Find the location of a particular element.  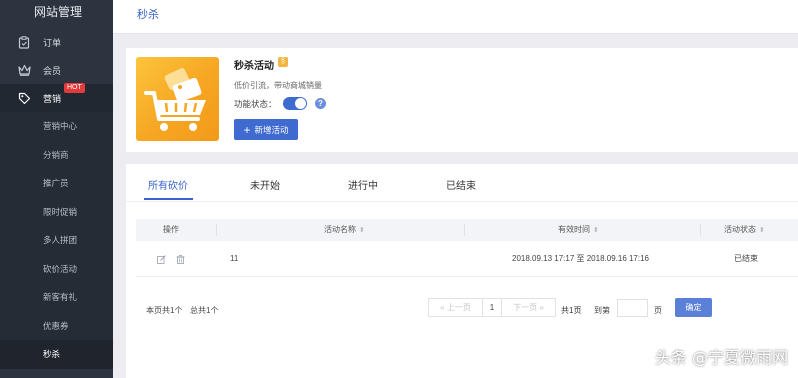

marketing-submenu: 营销中心 分销商 推广员 限时促销 多人拼团 砍价活动 新客有礼 优惠券 秒杀 is located at coordinates (56, 240).